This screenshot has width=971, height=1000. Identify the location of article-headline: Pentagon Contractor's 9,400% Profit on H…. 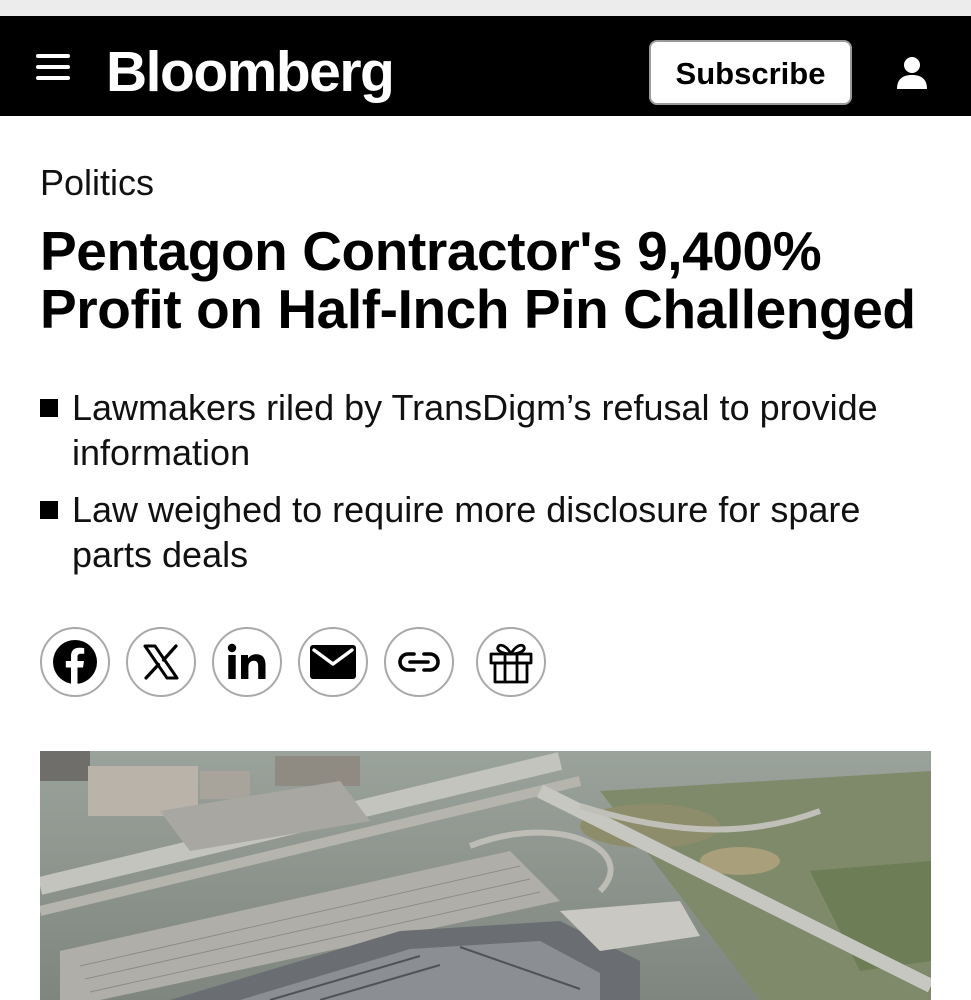
(478, 280).